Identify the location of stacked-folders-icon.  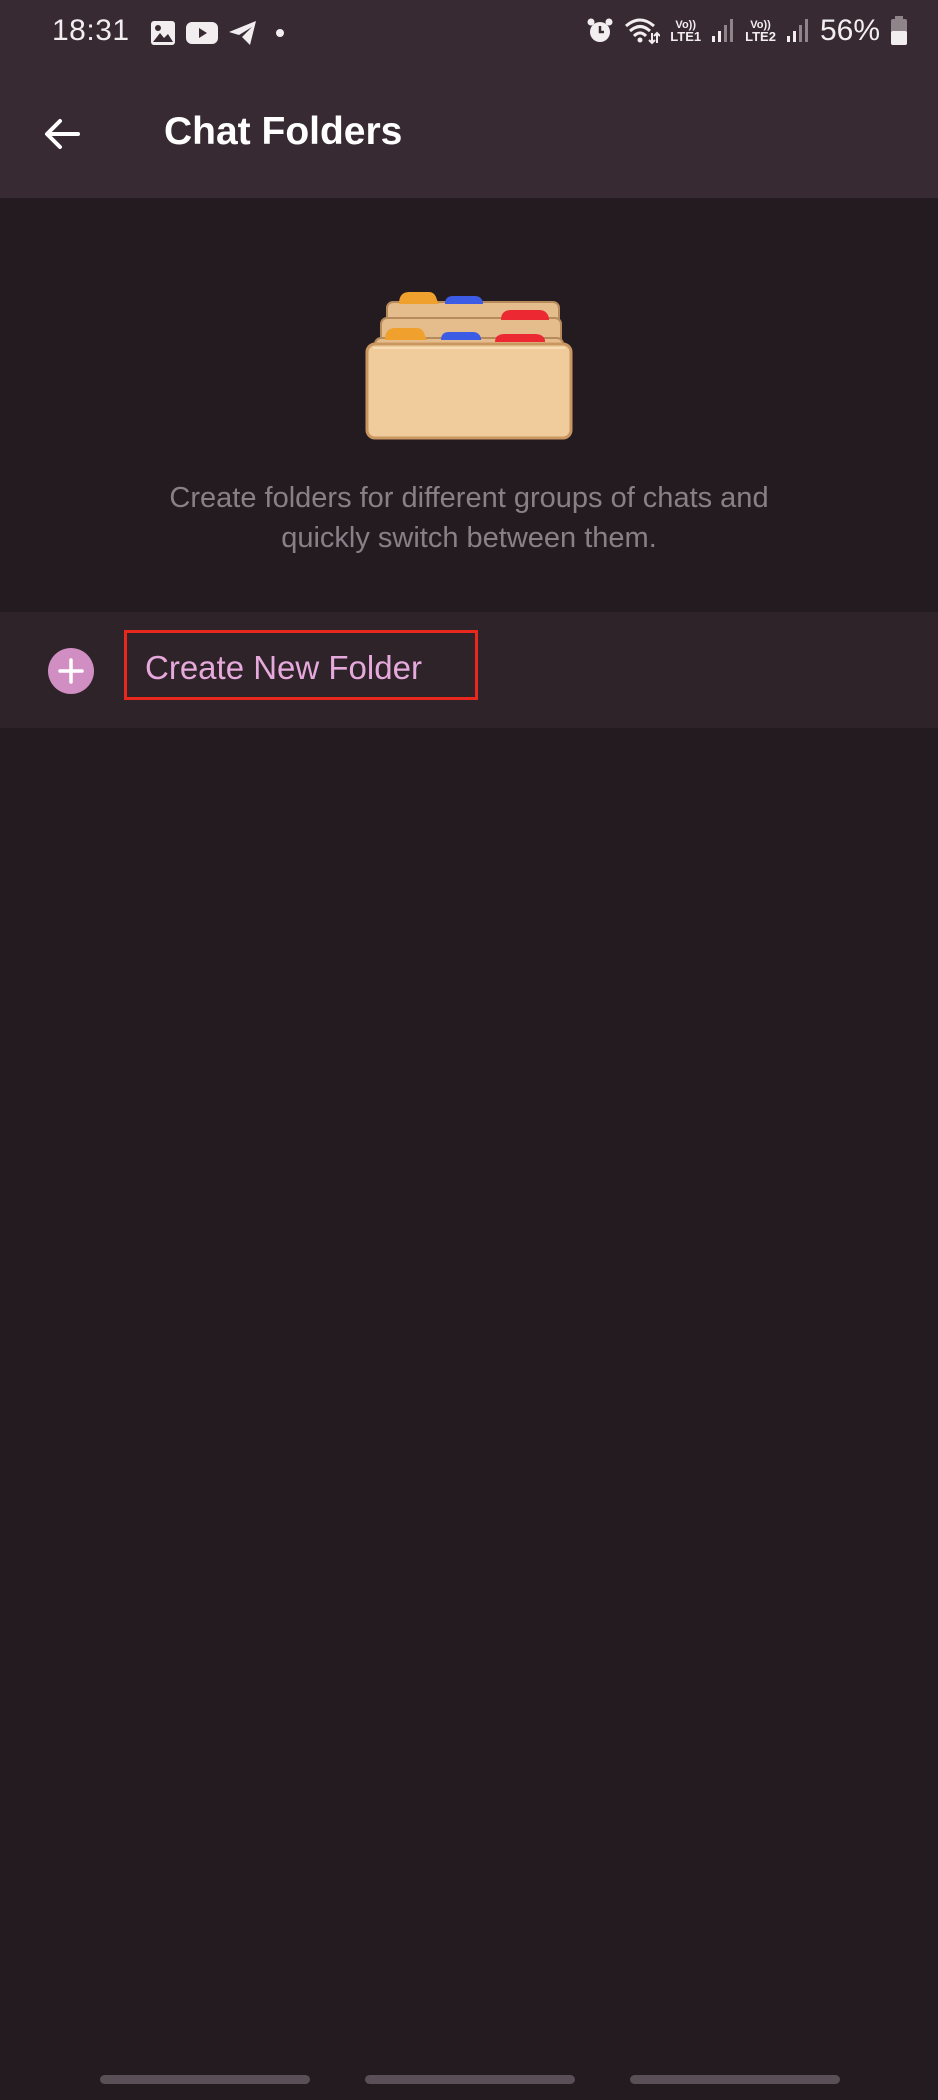
(469, 366).